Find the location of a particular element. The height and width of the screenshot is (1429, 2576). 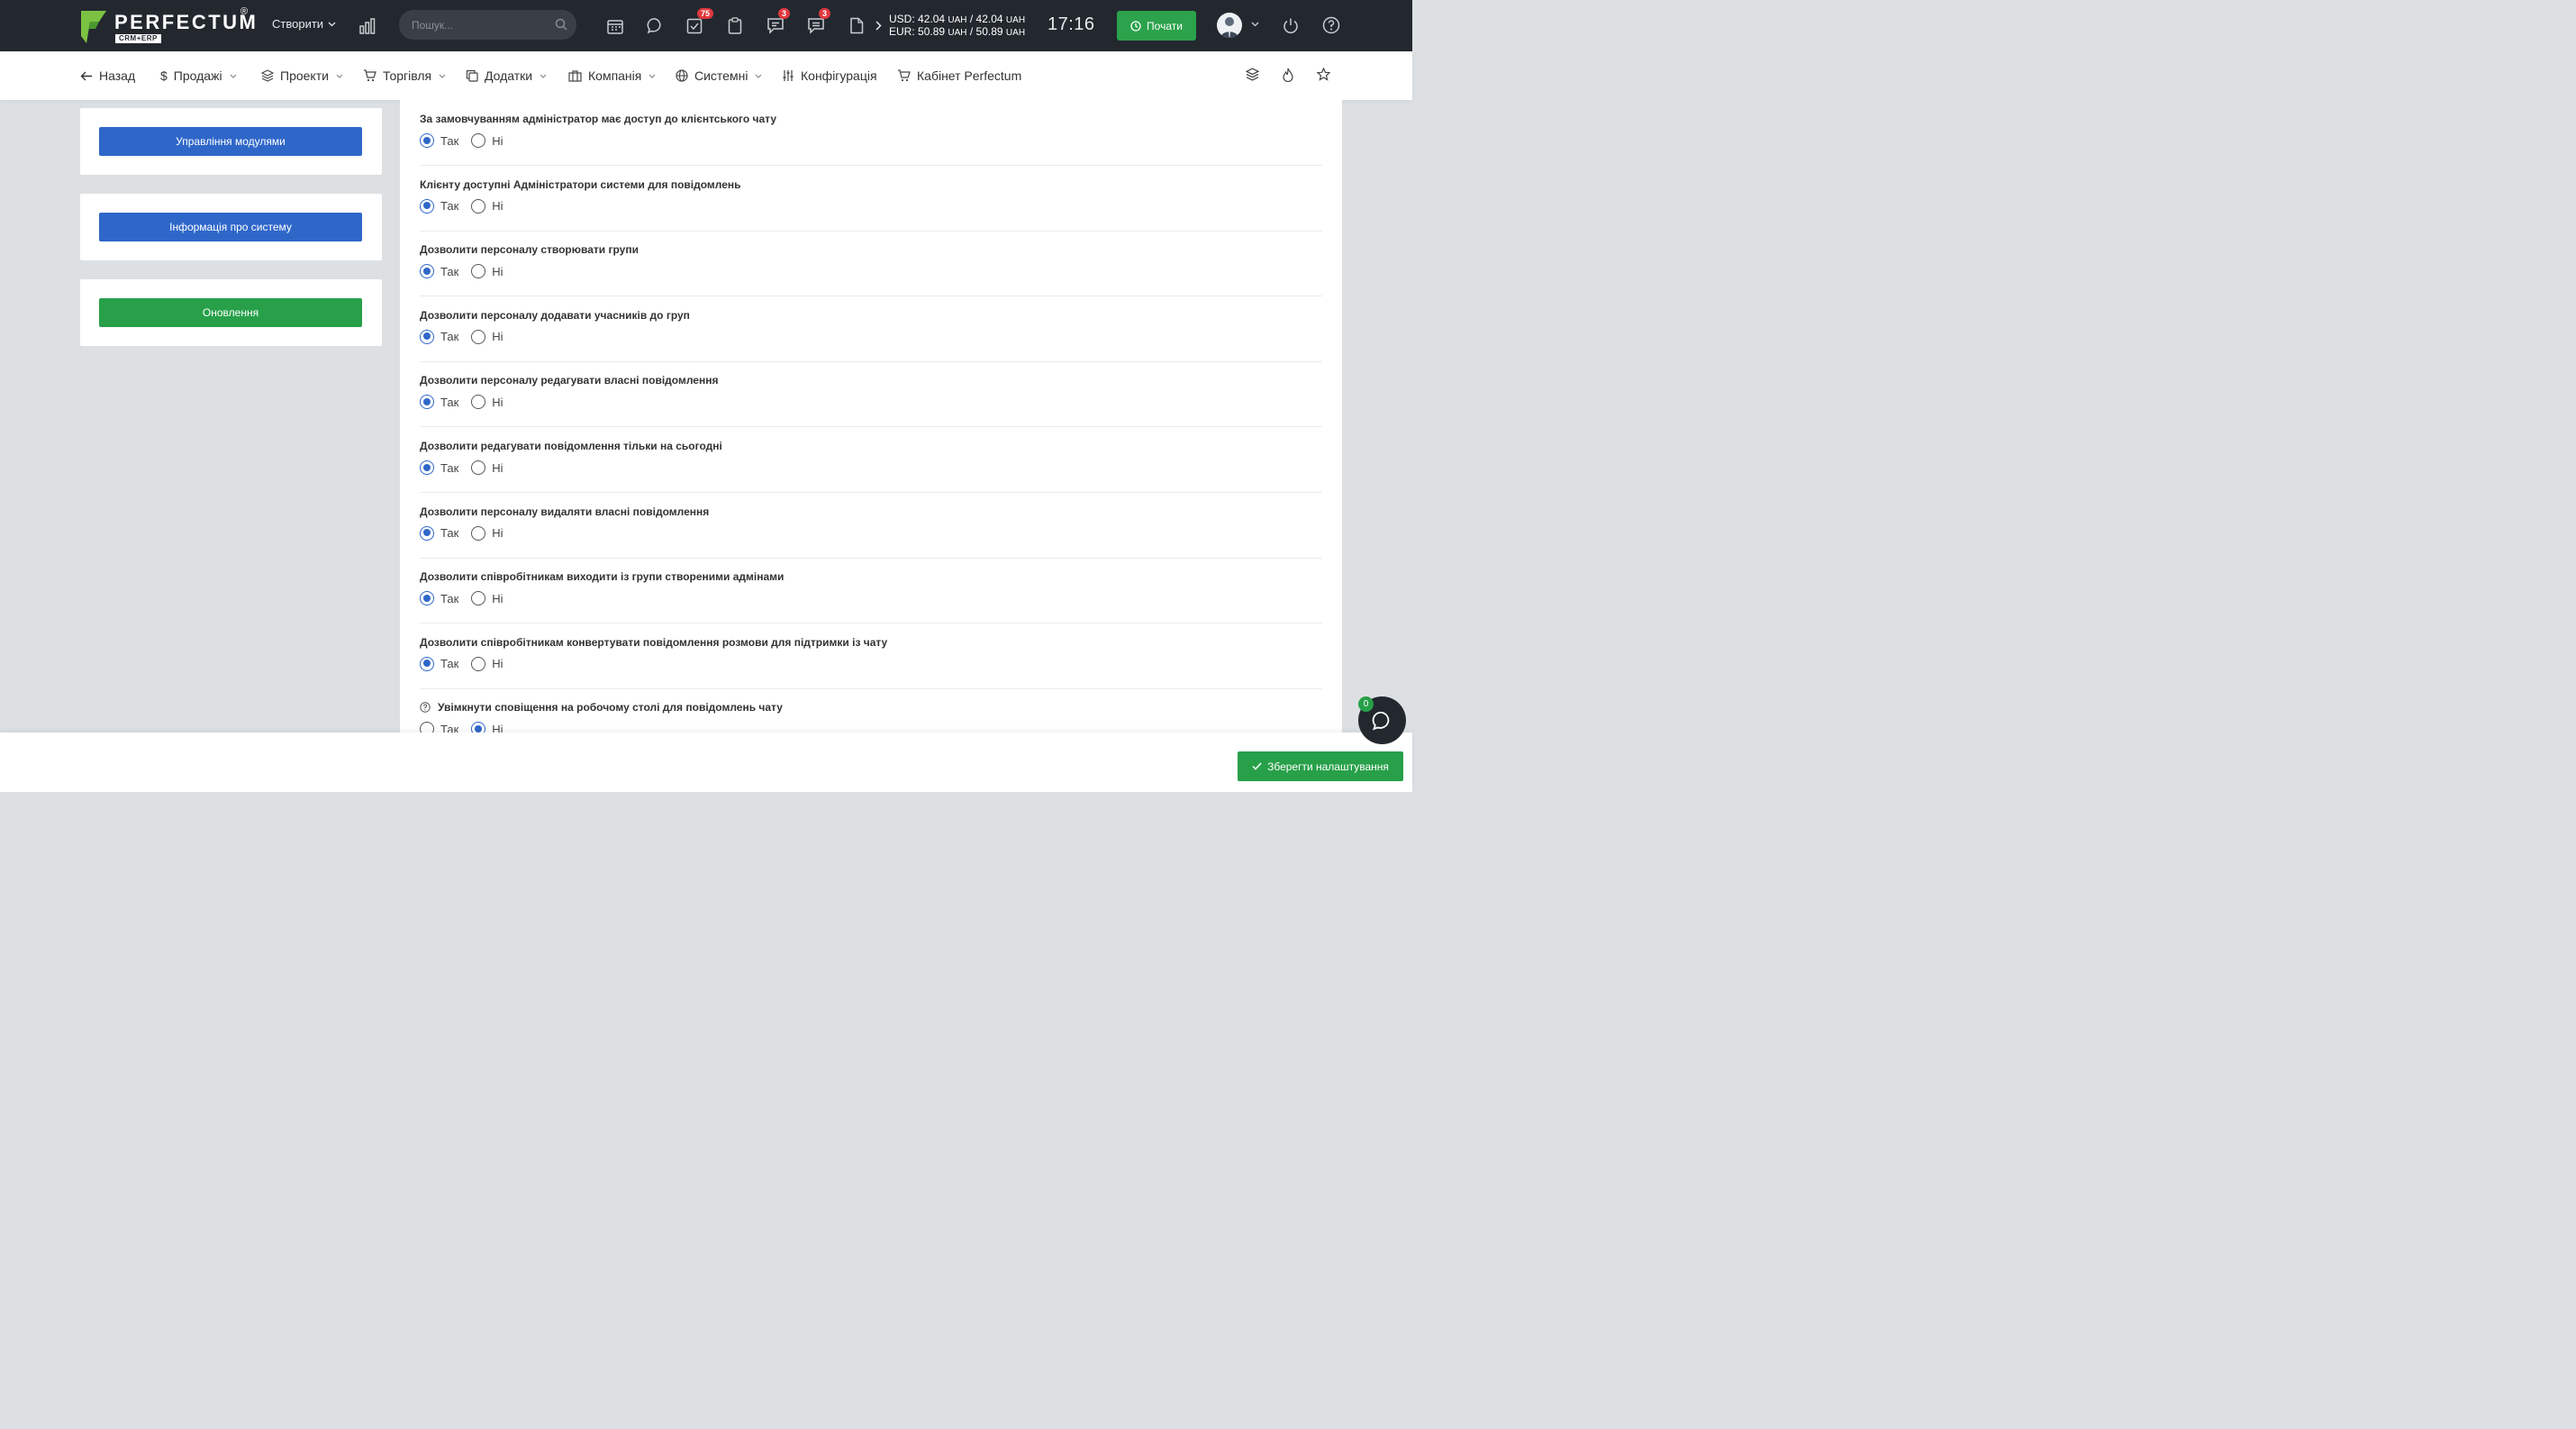

nav-projects-label: Проекти is located at coordinates (304, 75).